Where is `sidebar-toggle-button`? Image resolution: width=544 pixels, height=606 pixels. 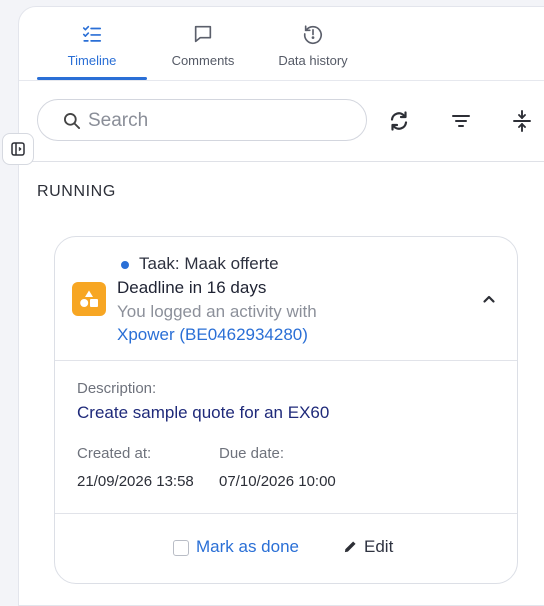 sidebar-toggle-button is located at coordinates (18, 149).